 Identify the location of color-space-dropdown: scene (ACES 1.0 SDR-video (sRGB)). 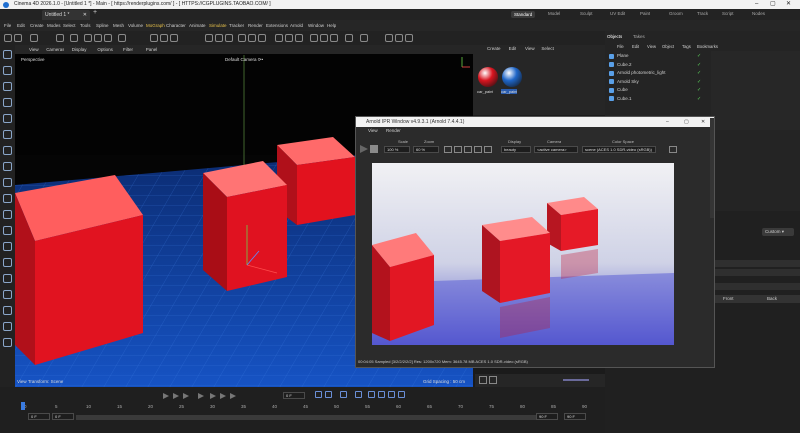
(619, 149).